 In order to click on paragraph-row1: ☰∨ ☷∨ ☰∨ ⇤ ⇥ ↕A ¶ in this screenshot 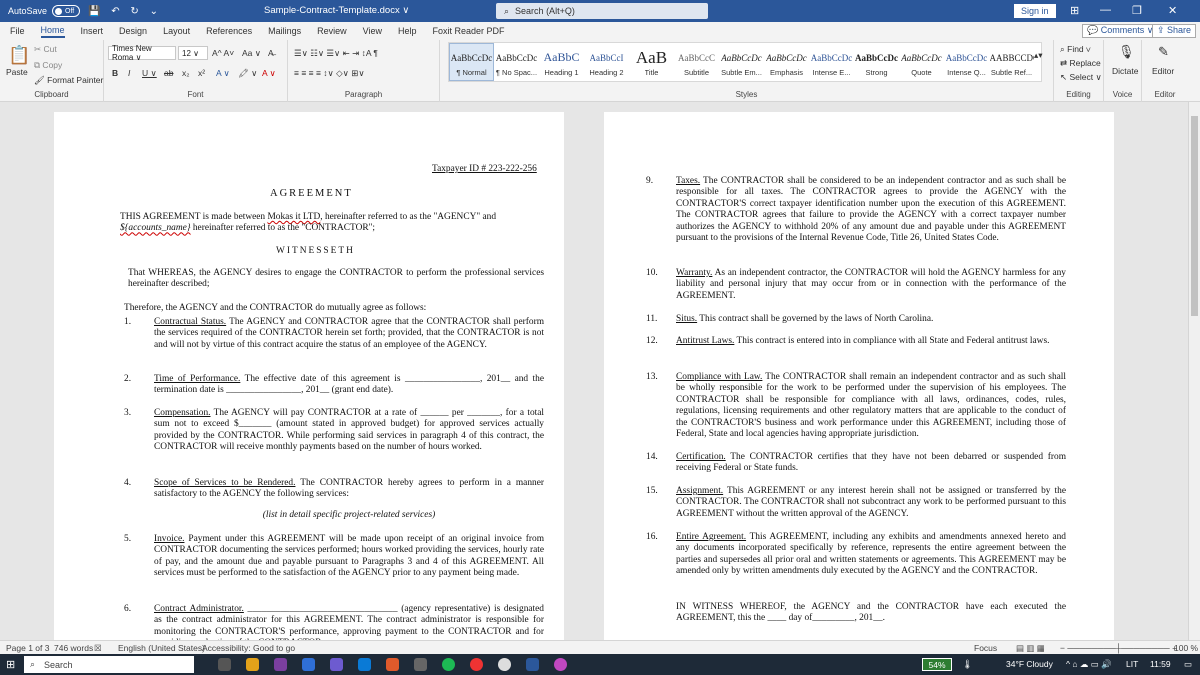, I will do `click(336, 53)`.